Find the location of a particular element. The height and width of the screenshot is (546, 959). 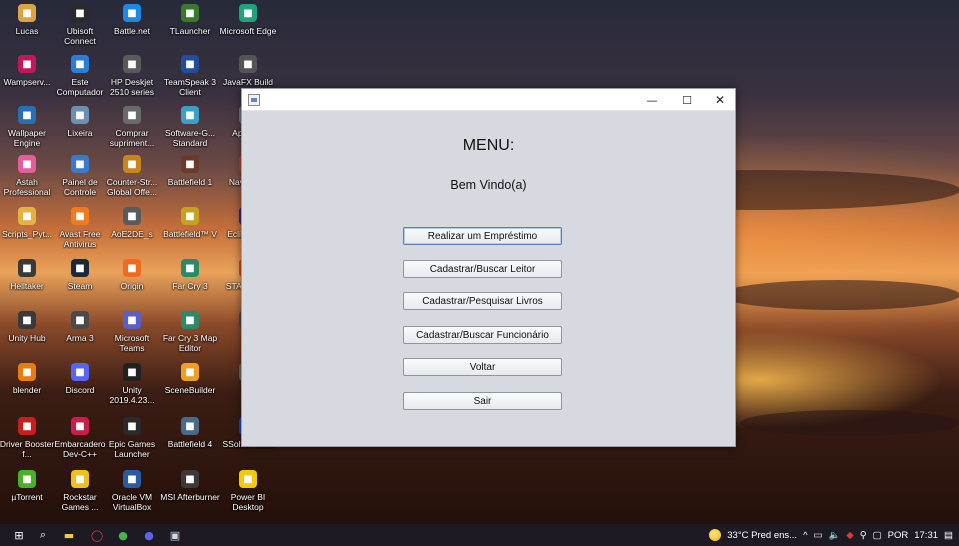

loan-button: Realizar um Empréstimo is located at coordinates (482, 236).